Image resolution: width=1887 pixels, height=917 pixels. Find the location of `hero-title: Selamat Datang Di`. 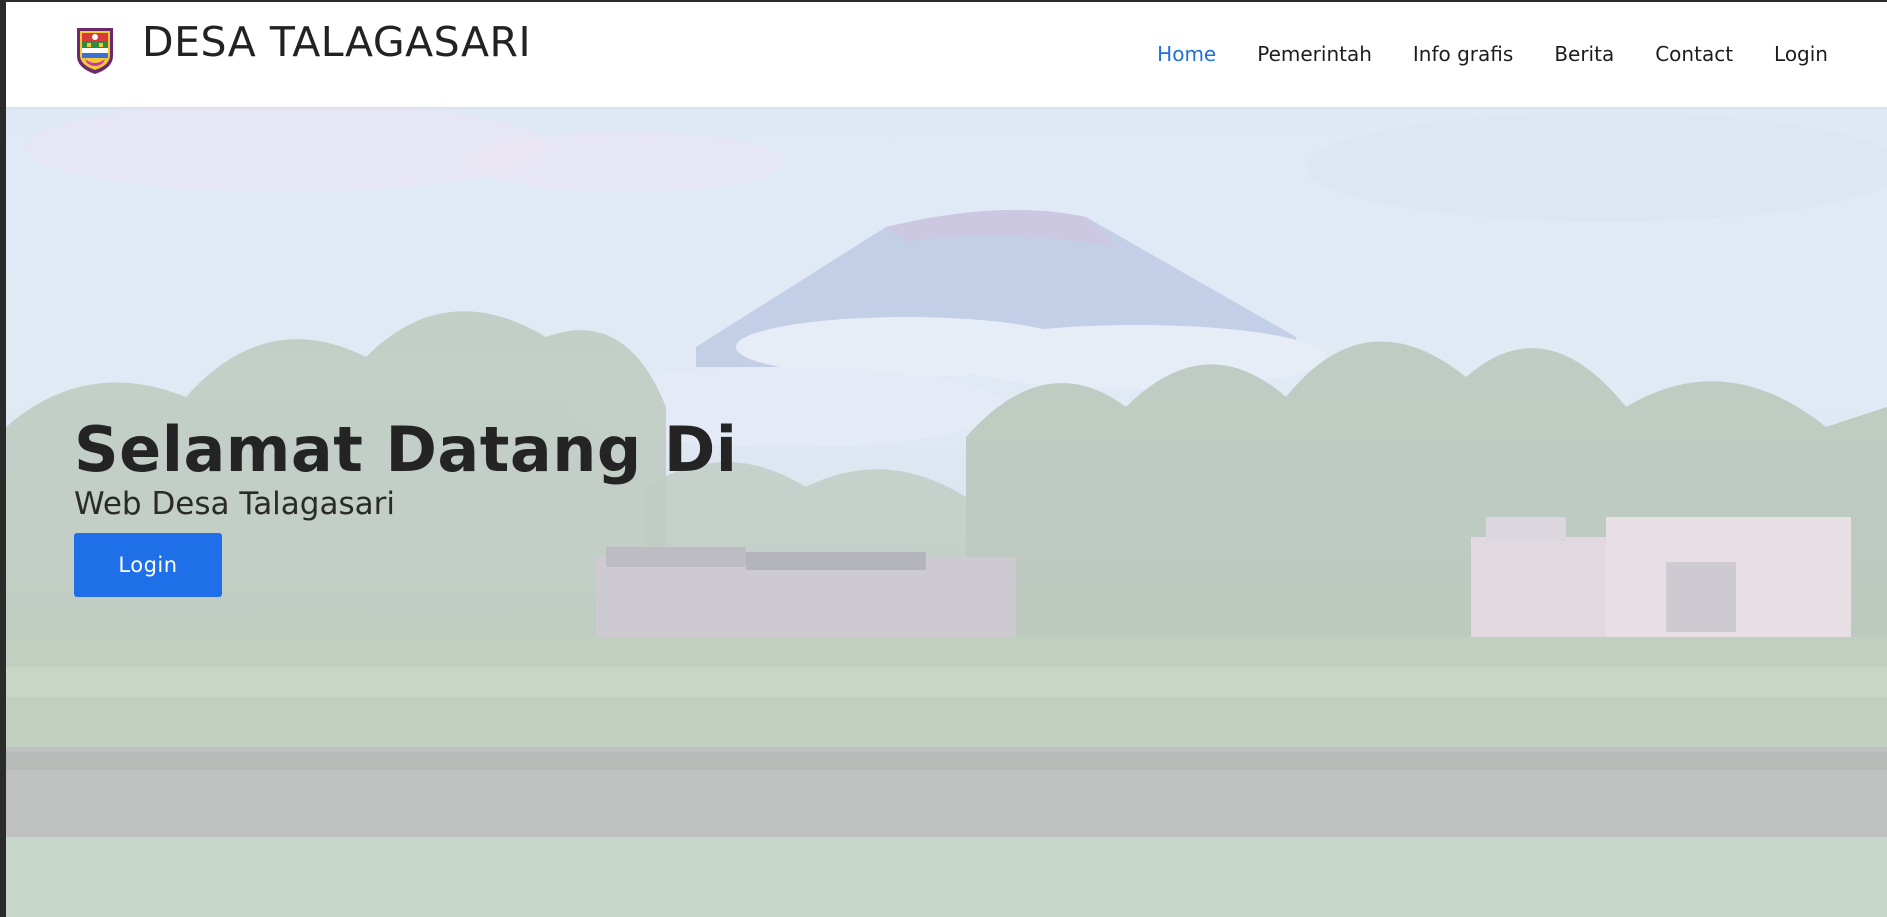

hero-title: Selamat Datang Di is located at coordinates (406, 449).